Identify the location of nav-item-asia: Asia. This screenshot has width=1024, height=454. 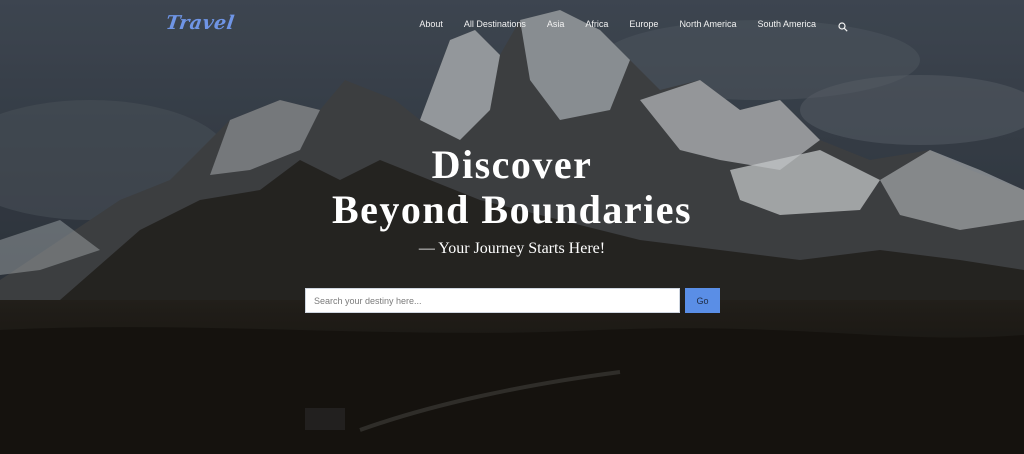
(556, 24).